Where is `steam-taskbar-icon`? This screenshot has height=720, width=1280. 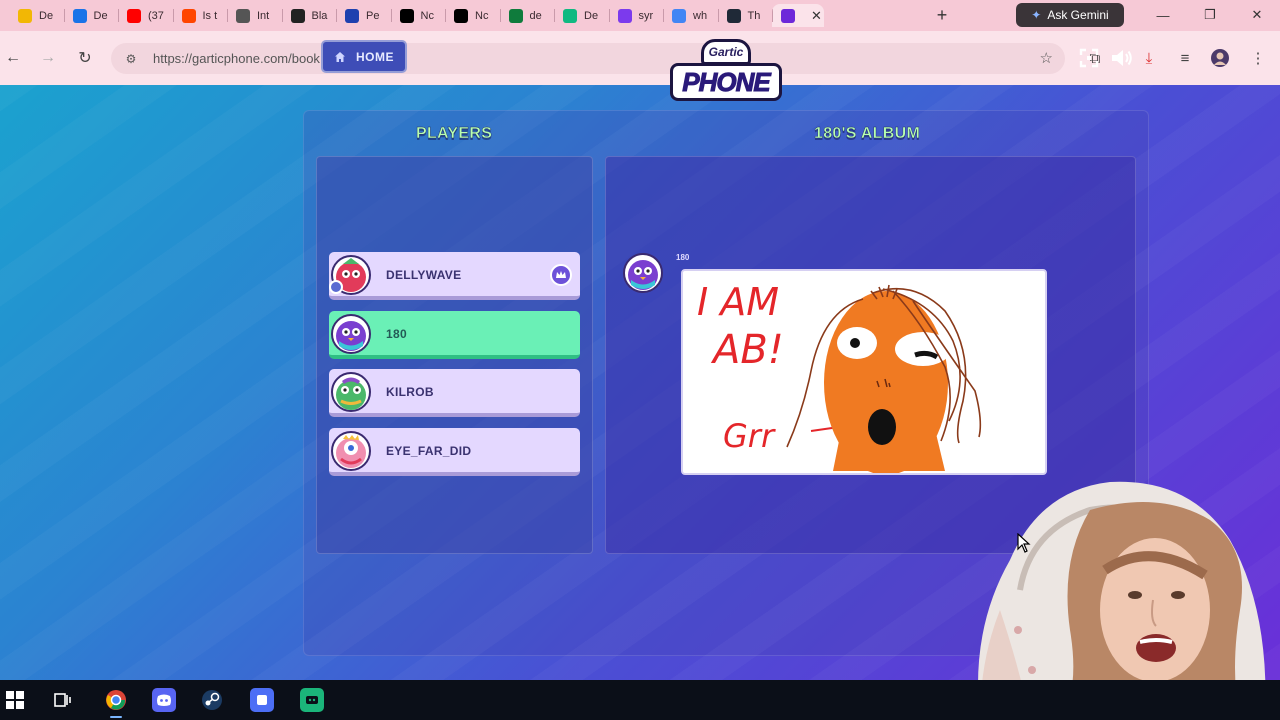 steam-taskbar-icon is located at coordinates (212, 700).